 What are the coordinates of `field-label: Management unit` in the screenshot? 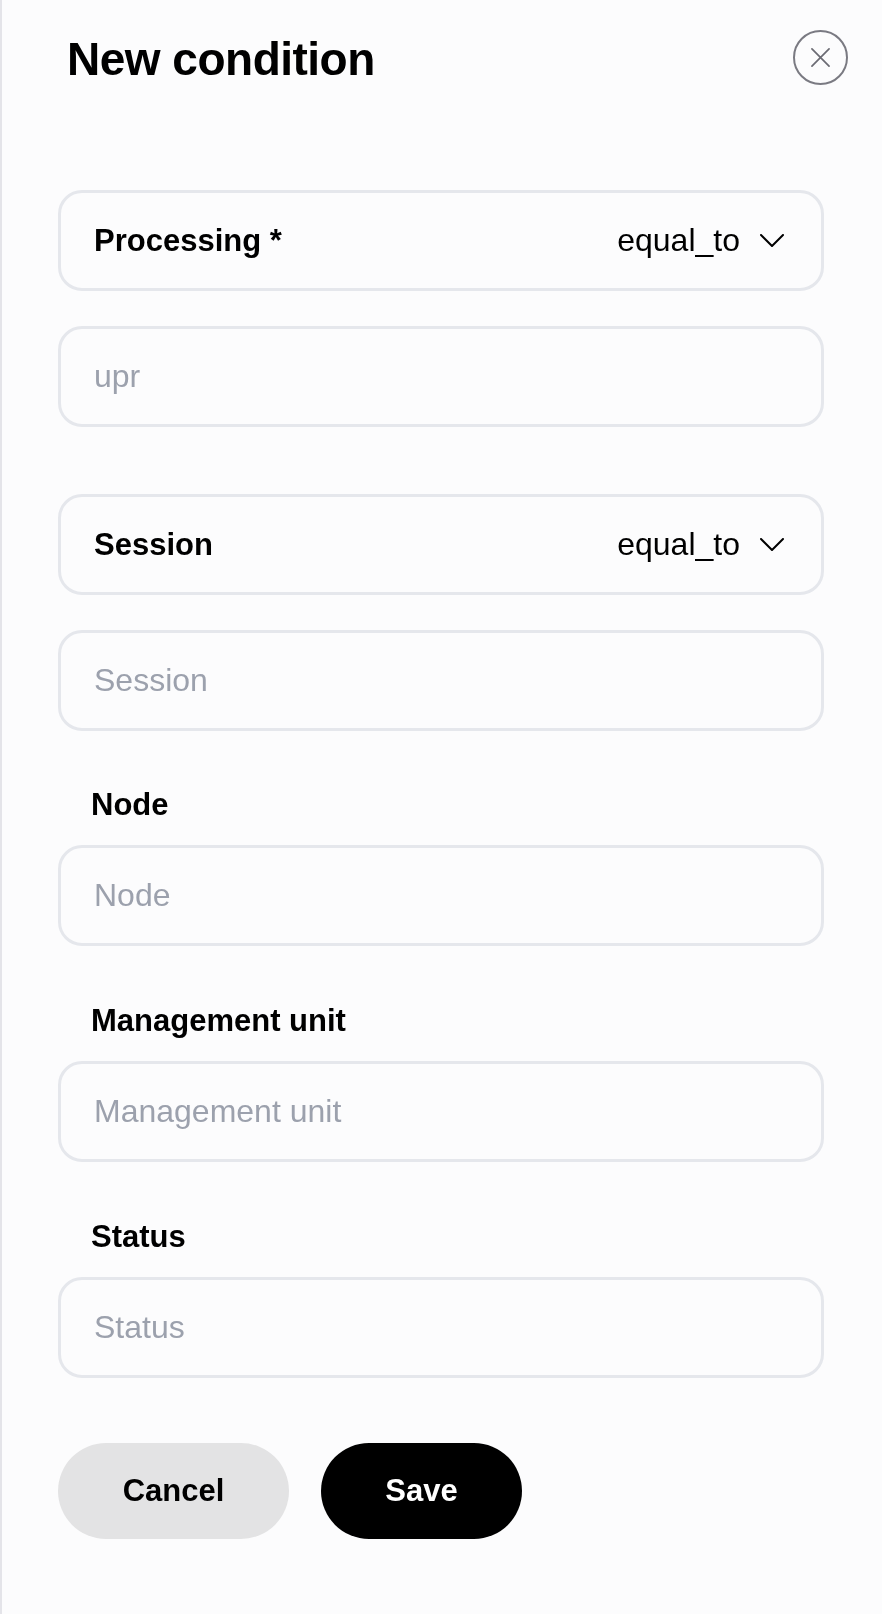 It's located at (218, 1021).